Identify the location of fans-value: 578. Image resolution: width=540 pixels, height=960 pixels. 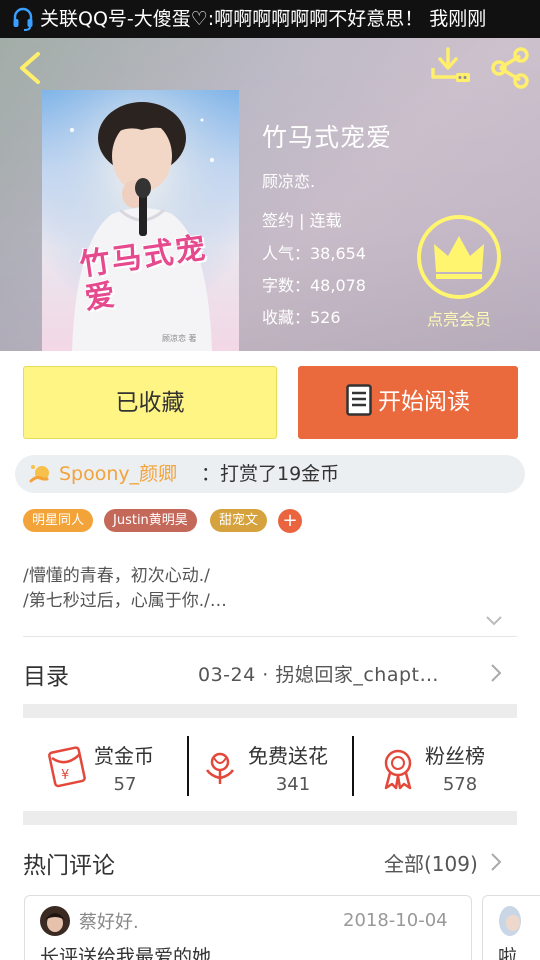
(460, 784).